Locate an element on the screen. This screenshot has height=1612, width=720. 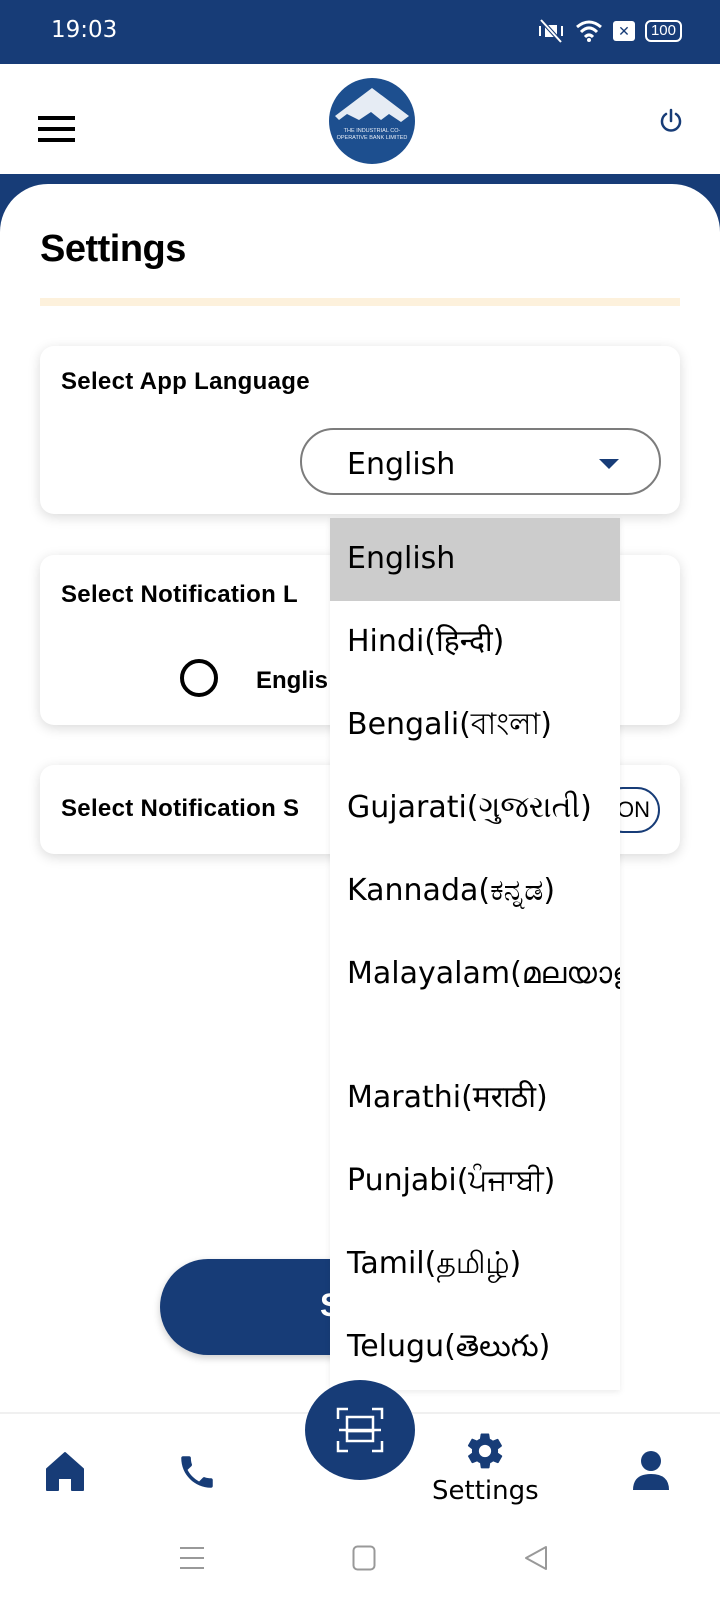
nav-settings-label: Settings is located at coordinates (485, 1491).